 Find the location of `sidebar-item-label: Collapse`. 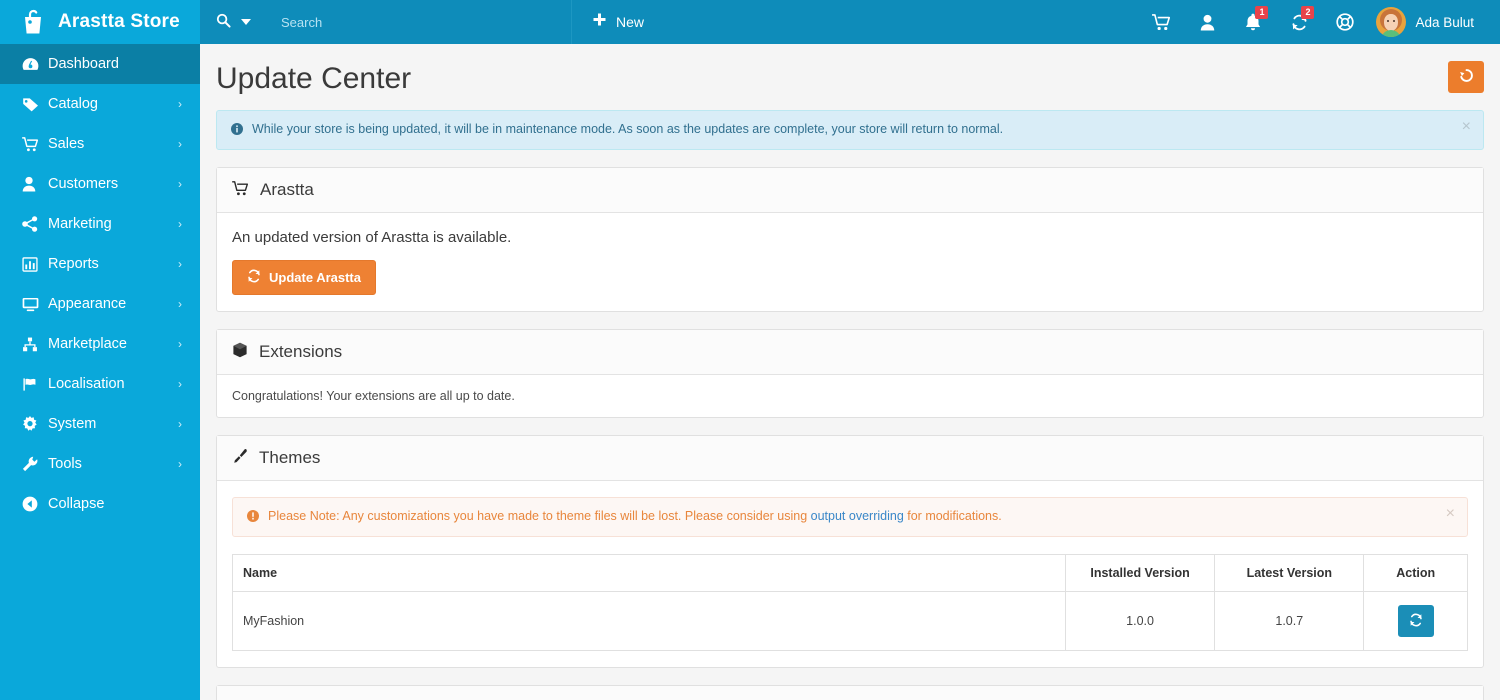

sidebar-item-label: Collapse is located at coordinates (76, 504).